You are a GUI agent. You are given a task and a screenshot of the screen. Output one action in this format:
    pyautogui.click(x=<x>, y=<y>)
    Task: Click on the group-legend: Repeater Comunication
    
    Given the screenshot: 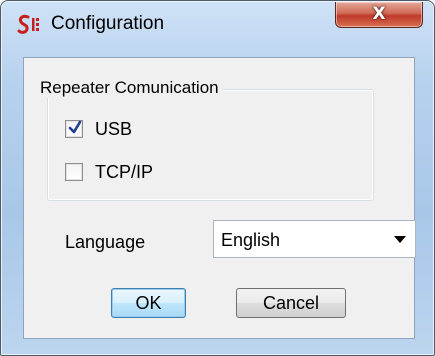 What is the action you would take?
    pyautogui.click(x=129, y=88)
    